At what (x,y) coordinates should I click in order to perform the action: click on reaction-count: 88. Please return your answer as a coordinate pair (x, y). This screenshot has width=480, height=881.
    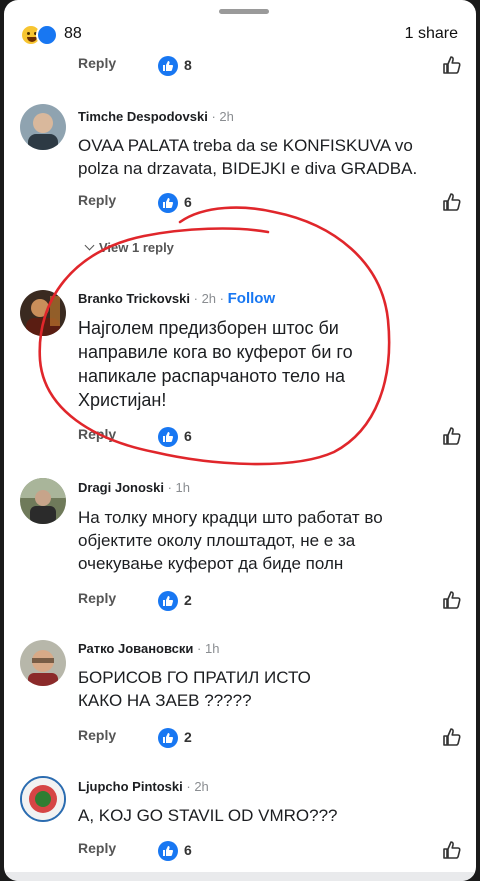
    Looking at the image, I should click on (73, 34).